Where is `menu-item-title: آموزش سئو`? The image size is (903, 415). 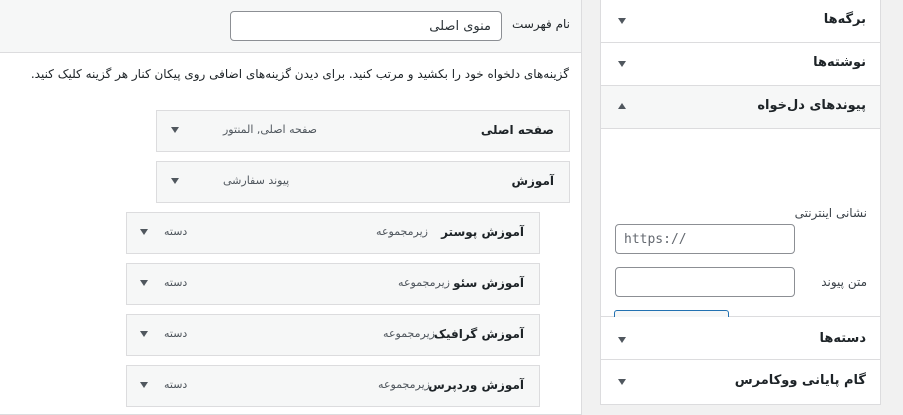
menu-item-title: آموزش سئو is located at coordinates (488, 283).